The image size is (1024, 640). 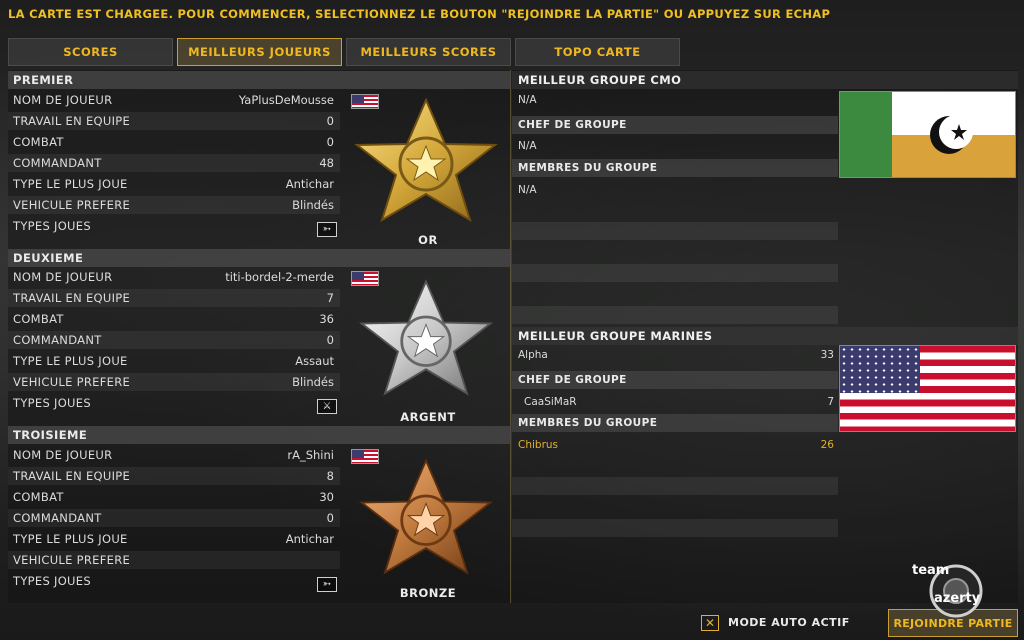 I want to click on team-azerty-logo: team azerty, so click(x=954, y=590).